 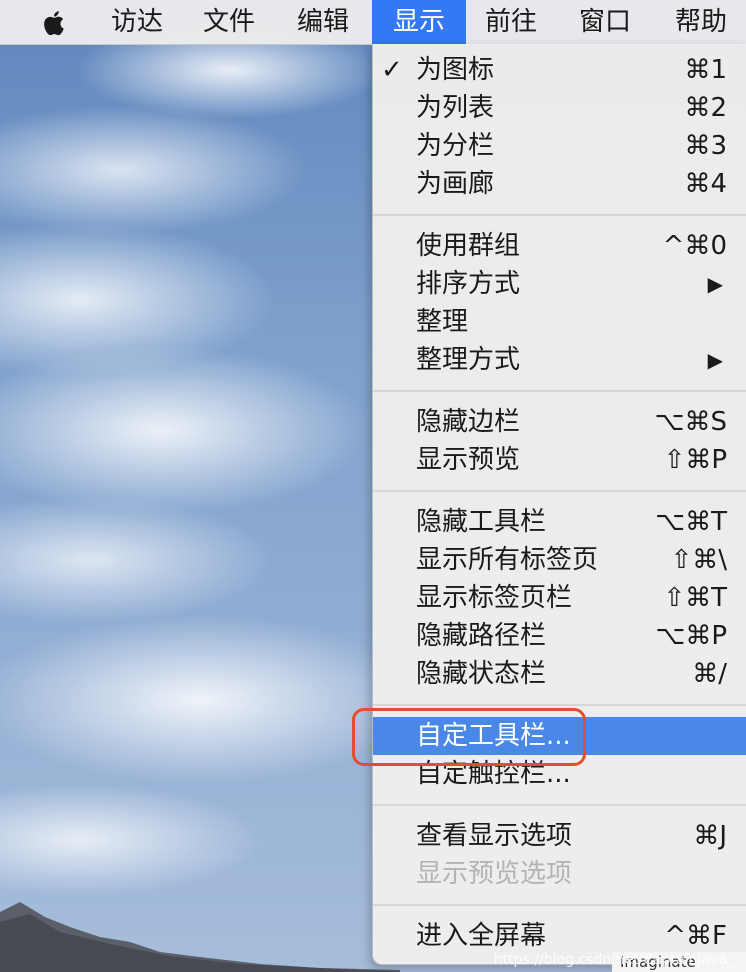 I want to click on menu-item-shortcut: ⌘4, so click(x=705, y=184).